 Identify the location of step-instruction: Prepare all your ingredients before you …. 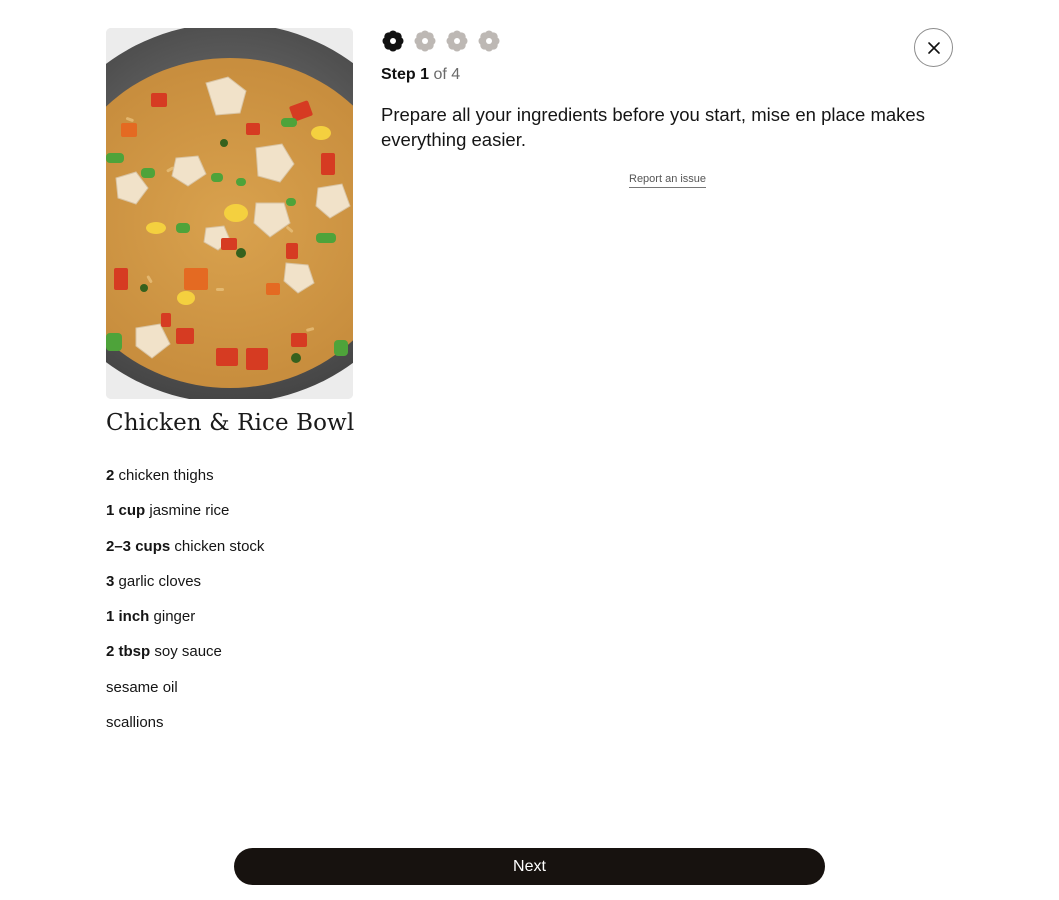
(653, 127).